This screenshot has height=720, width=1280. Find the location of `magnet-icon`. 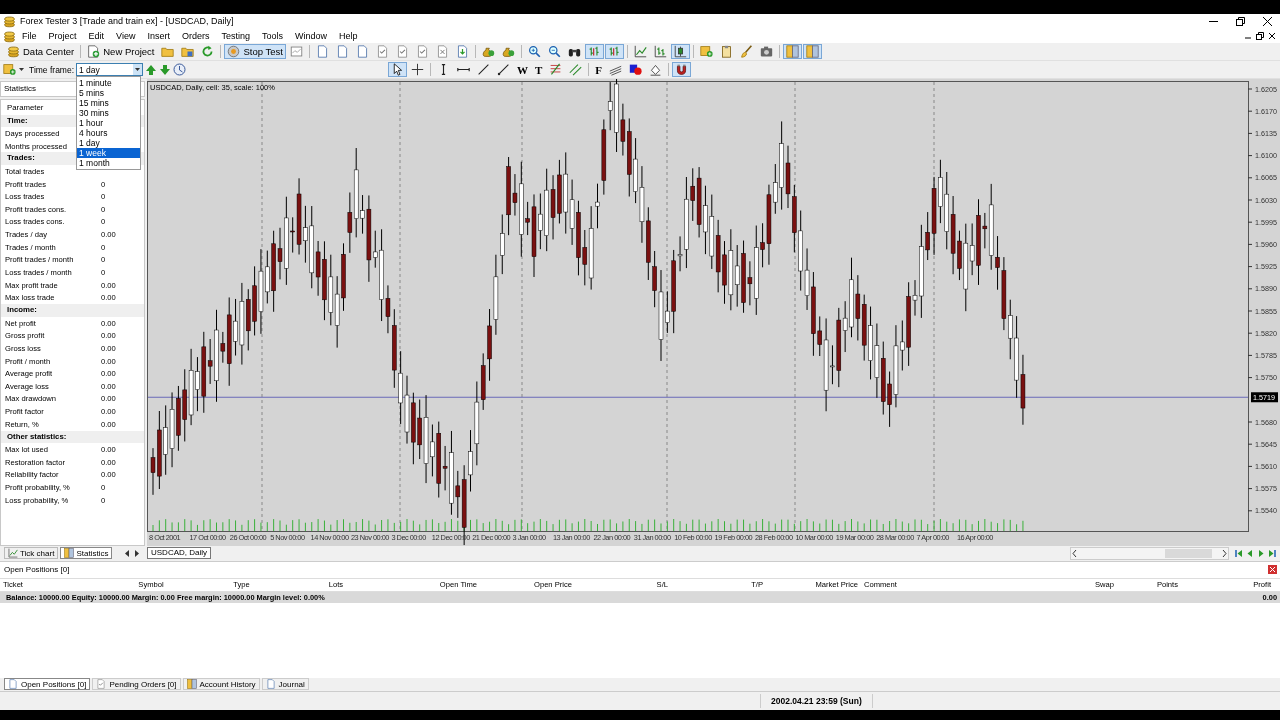

magnet-icon is located at coordinates (682, 69).